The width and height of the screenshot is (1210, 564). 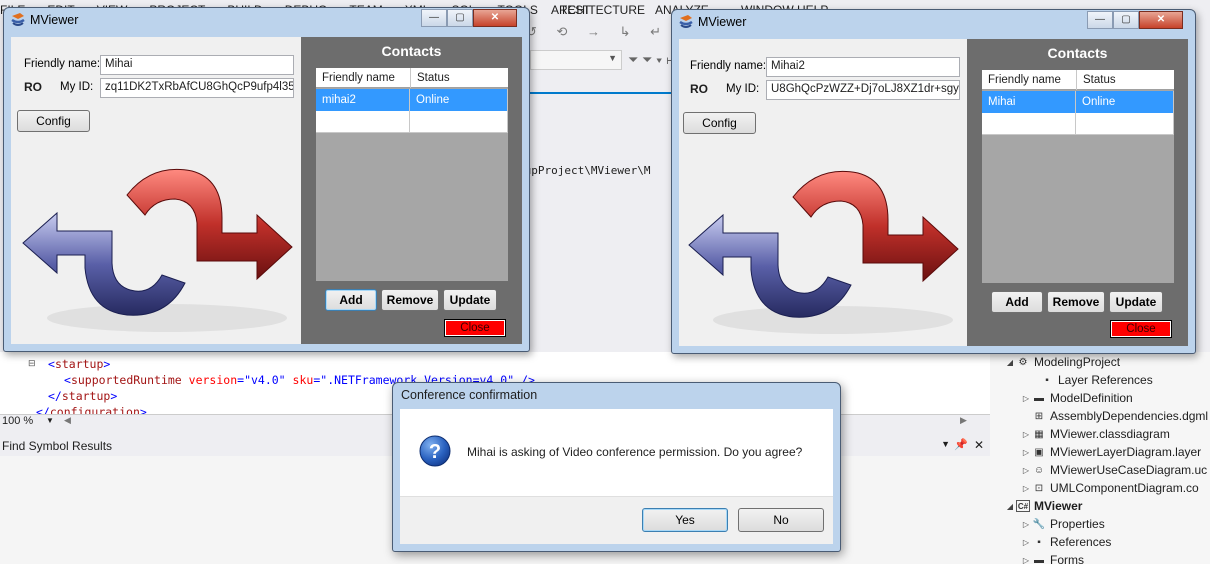 I want to click on solution-item: ▷ ▬ ModelDefinition, so click(x=1076, y=398).